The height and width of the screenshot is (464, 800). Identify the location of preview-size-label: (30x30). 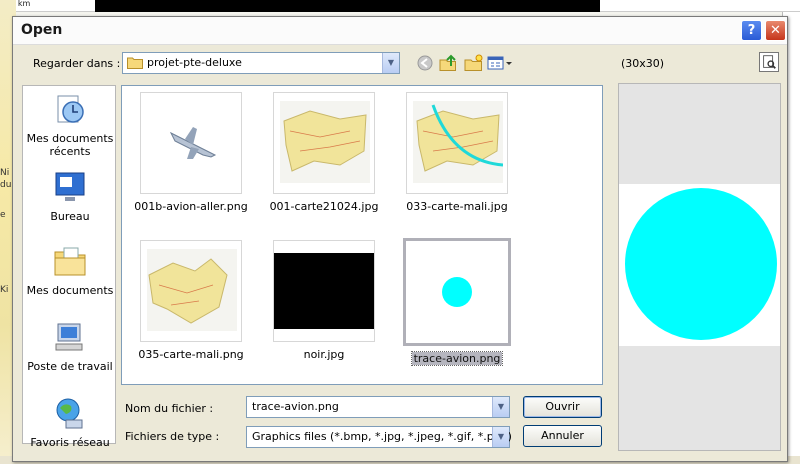
(643, 63).